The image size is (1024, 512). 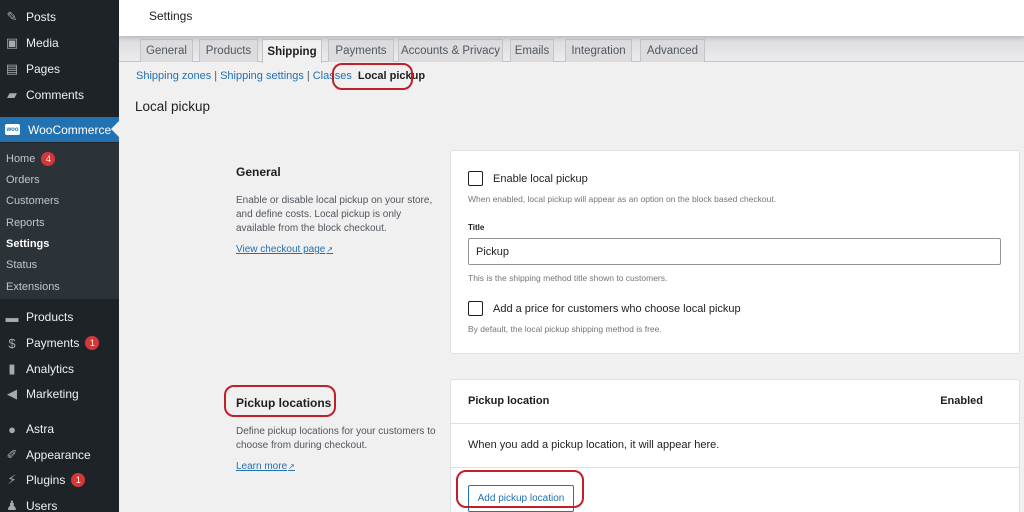 What do you see at coordinates (12, 94) in the screenshot?
I see `comment-icon: ▰` at bounding box center [12, 94].